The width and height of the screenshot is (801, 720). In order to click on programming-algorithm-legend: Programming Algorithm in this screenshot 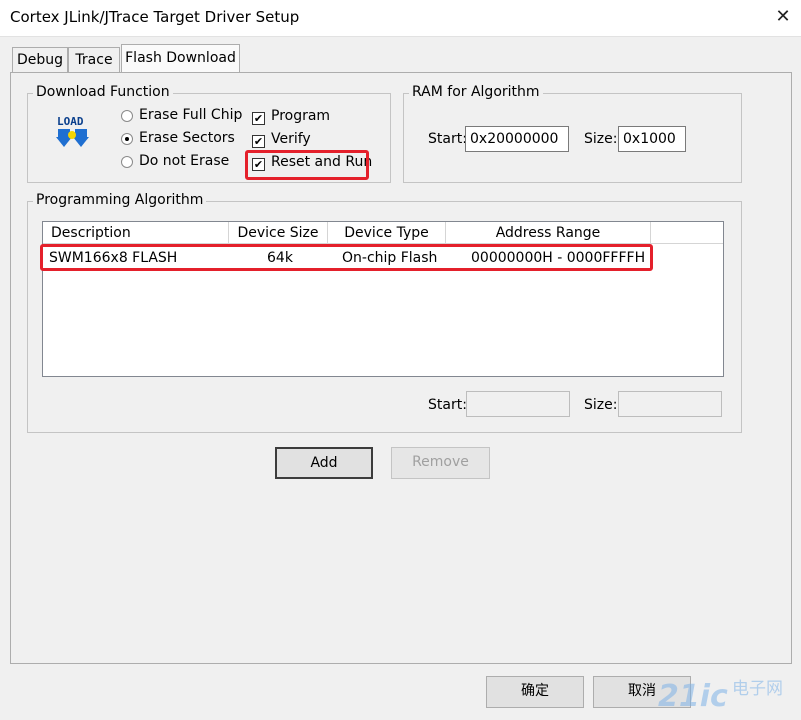, I will do `click(120, 200)`.